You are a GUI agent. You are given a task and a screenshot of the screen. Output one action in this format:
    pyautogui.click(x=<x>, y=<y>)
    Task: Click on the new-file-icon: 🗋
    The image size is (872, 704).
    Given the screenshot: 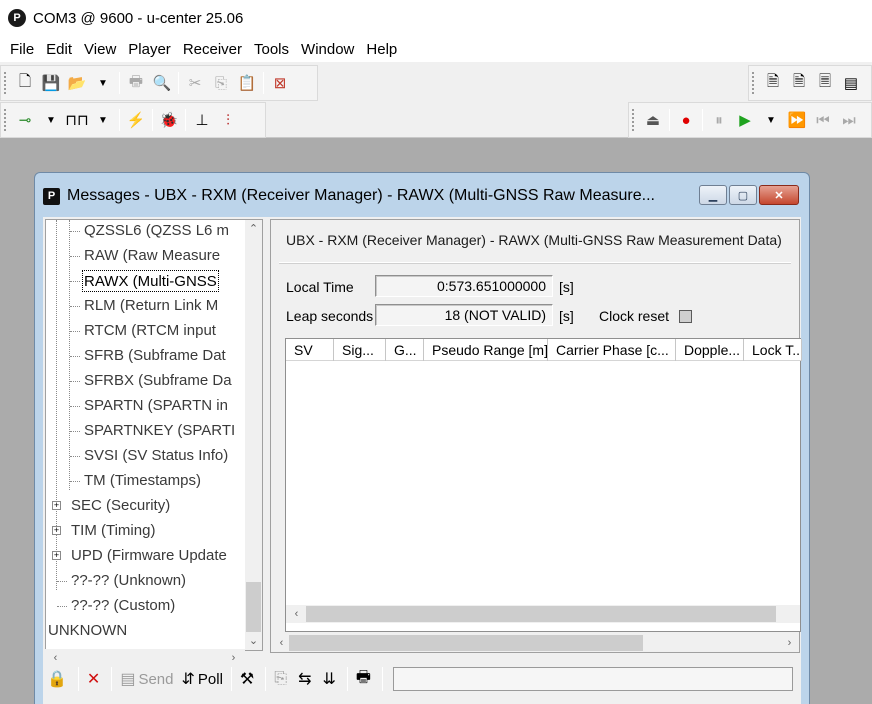 What is the action you would take?
    pyautogui.click(x=25, y=83)
    